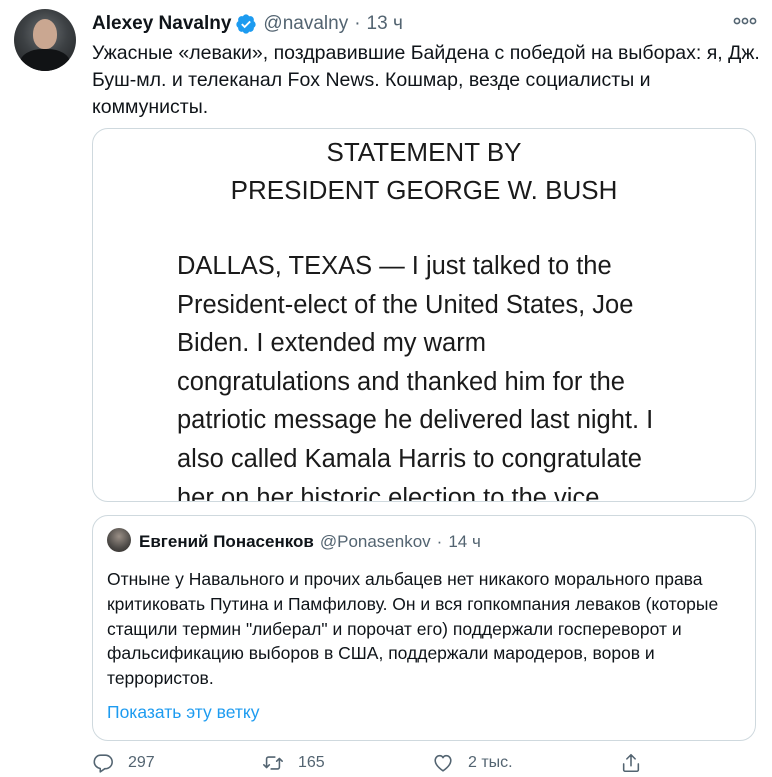  Describe the element at coordinates (273, 763) in the screenshot. I see `retweet-icon` at that location.